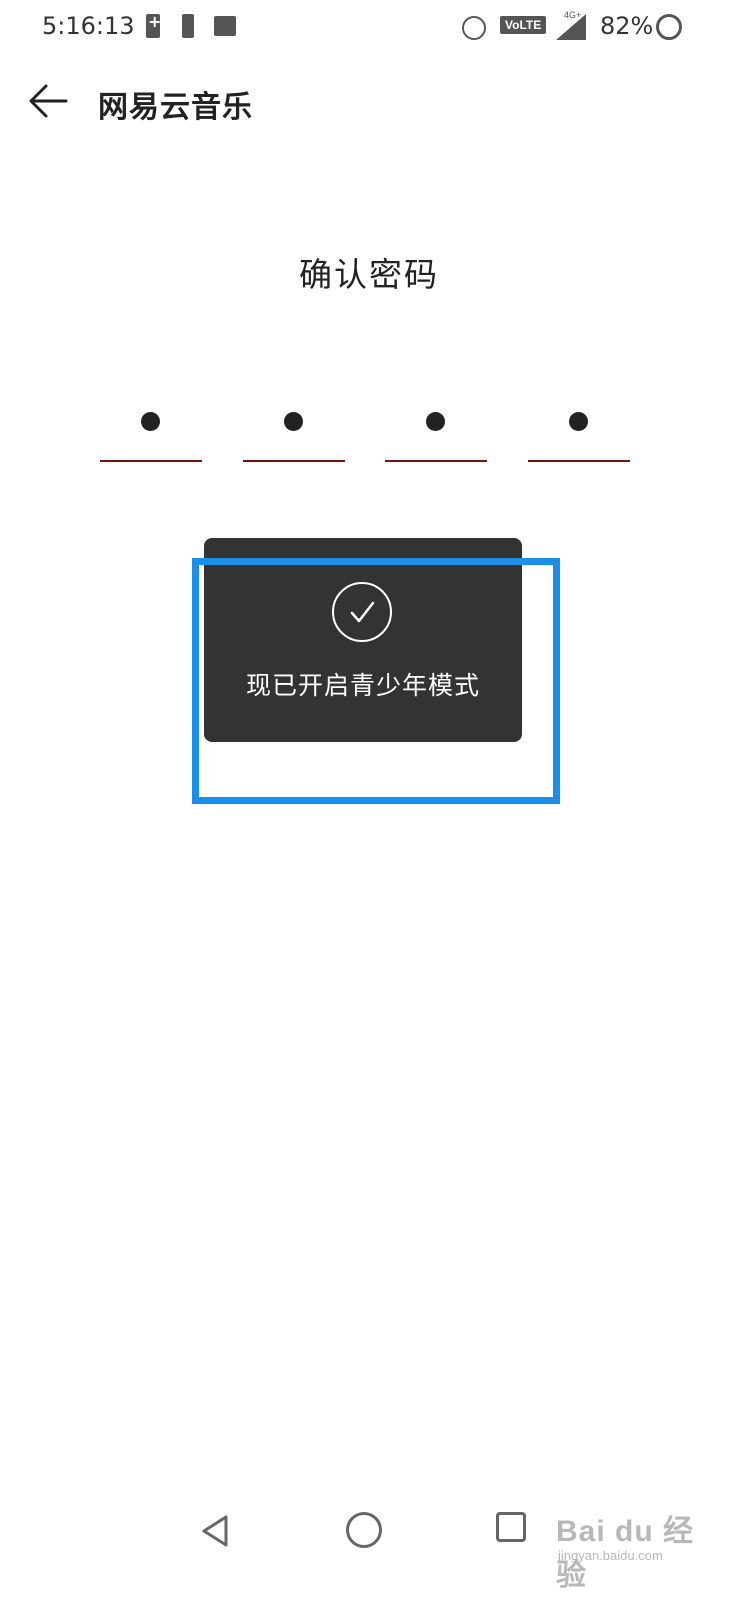  Describe the element at coordinates (215, 1531) in the screenshot. I see `nav-back-icon` at that location.